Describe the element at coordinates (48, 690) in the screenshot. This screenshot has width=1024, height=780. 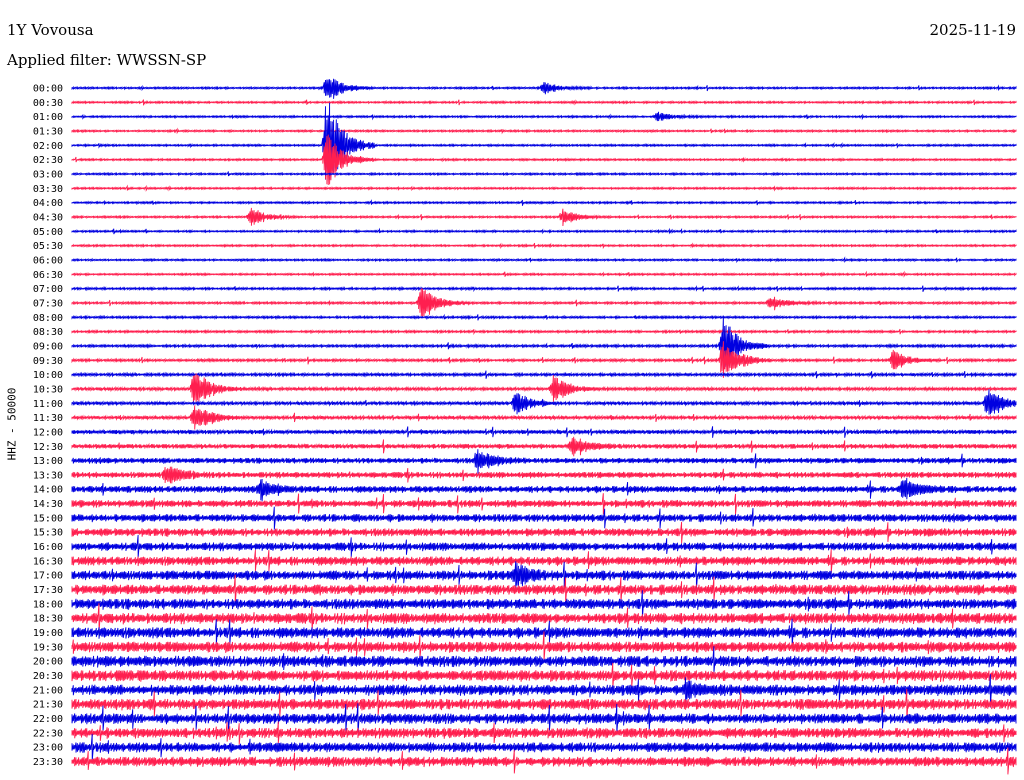
I see `row-time-label: 21:00` at that location.